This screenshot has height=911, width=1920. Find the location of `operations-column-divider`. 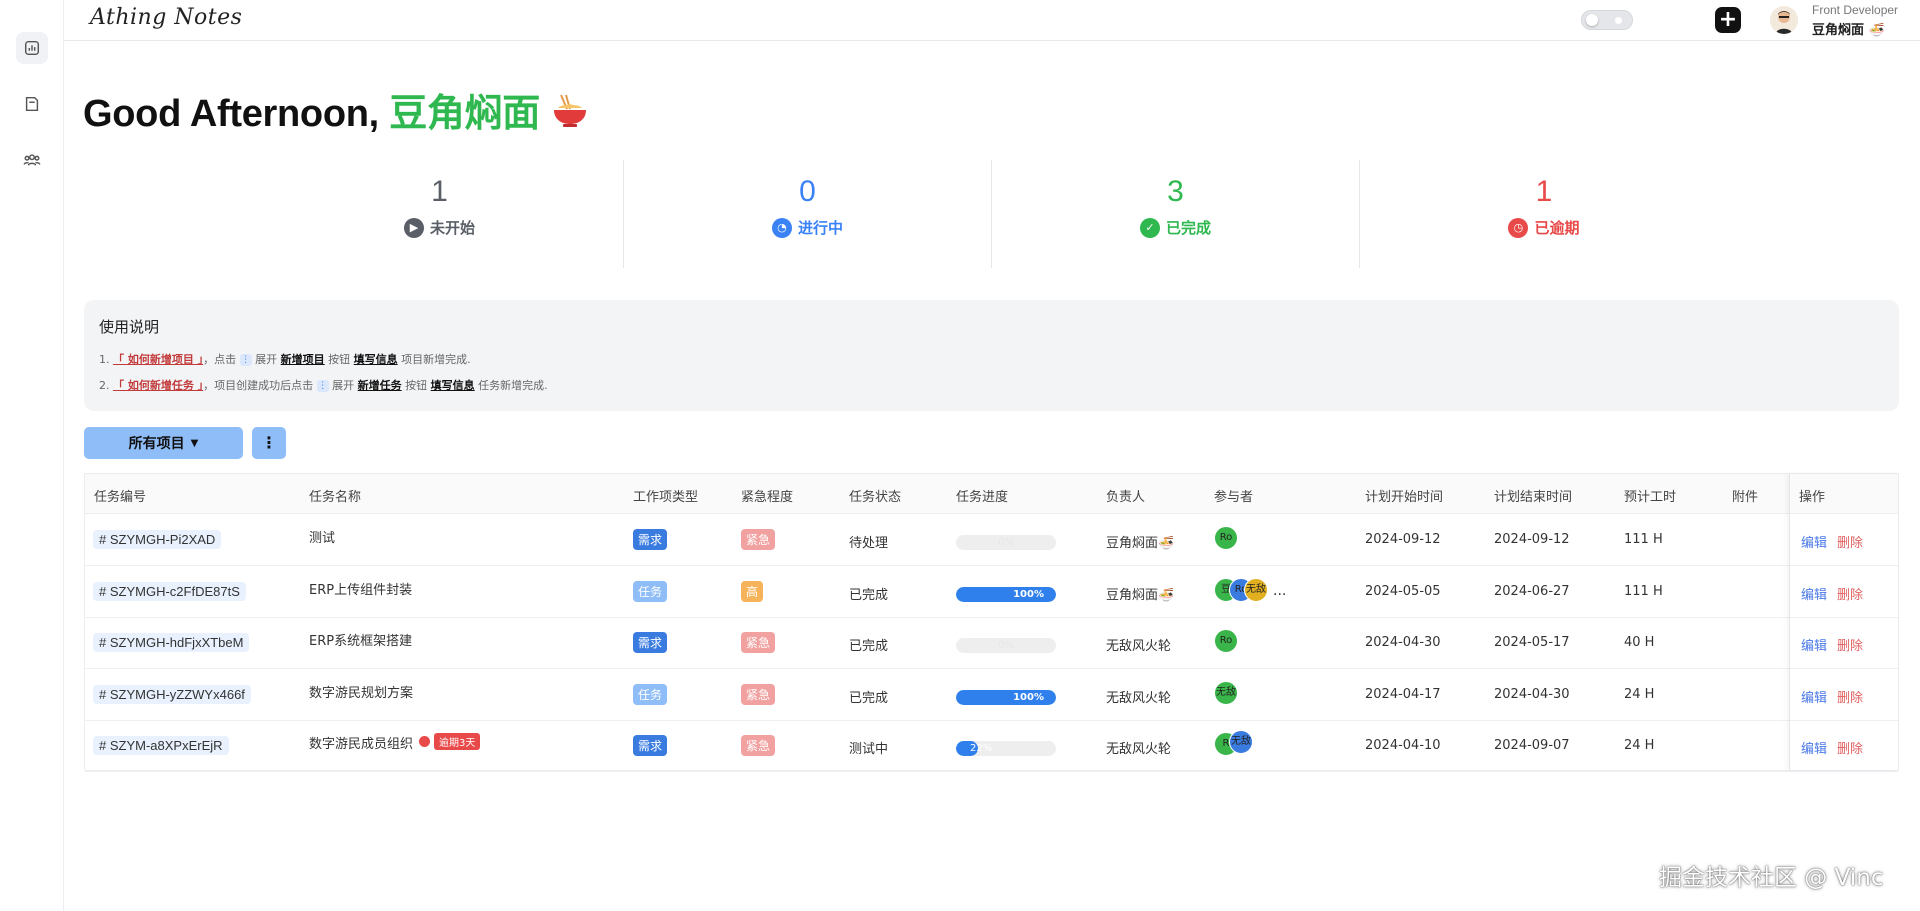

operations-column-divider is located at coordinates (1844, 622).